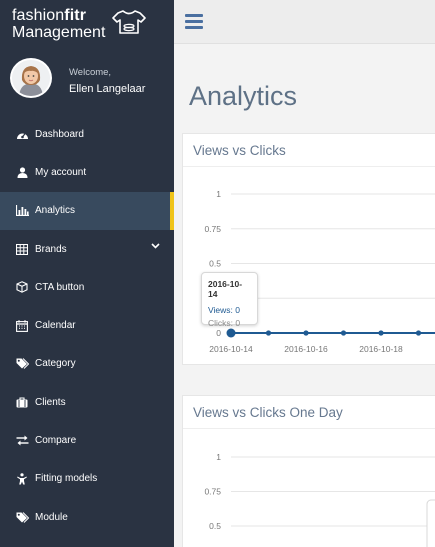  Describe the element at coordinates (22, 441) in the screenshot. I see `exchange-icon` at that location.